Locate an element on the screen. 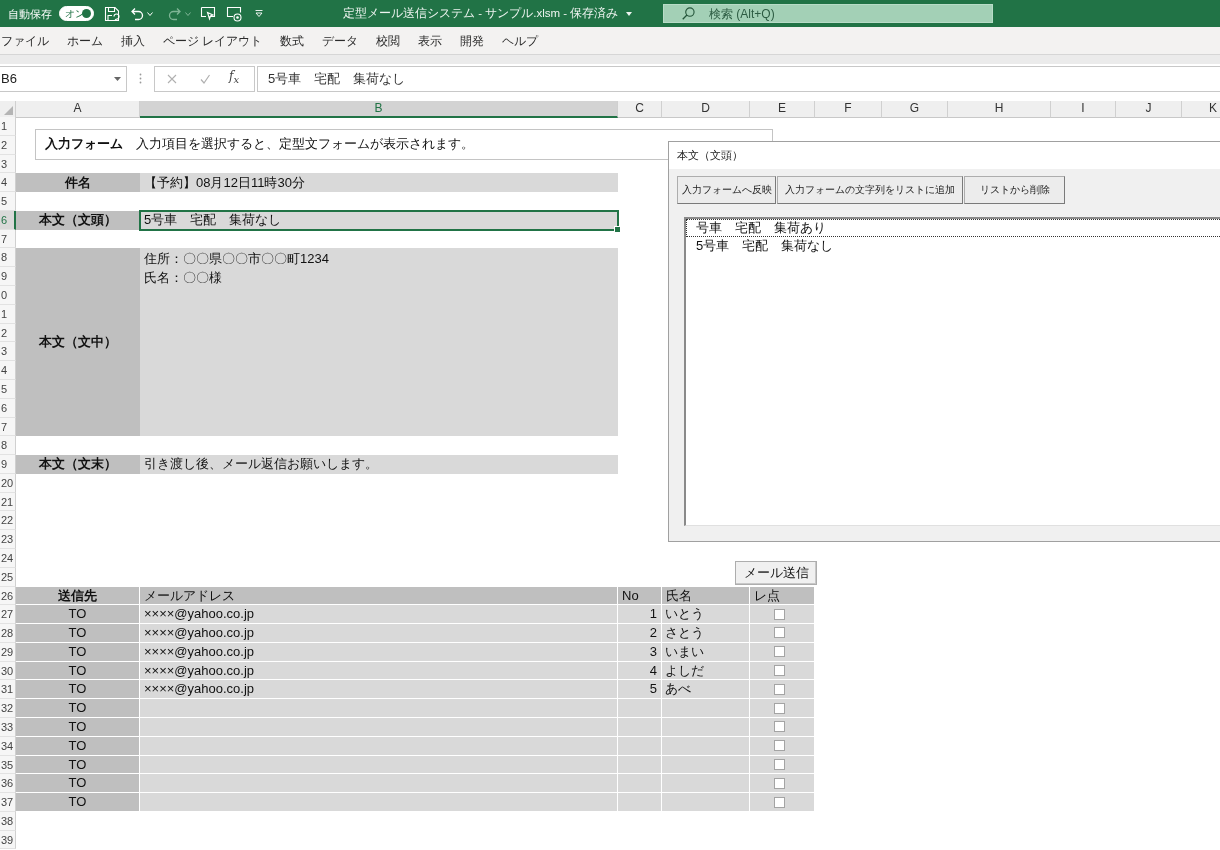 The image size is (1220, 850). fill-handle-icon is located at coordinates (617, 229).